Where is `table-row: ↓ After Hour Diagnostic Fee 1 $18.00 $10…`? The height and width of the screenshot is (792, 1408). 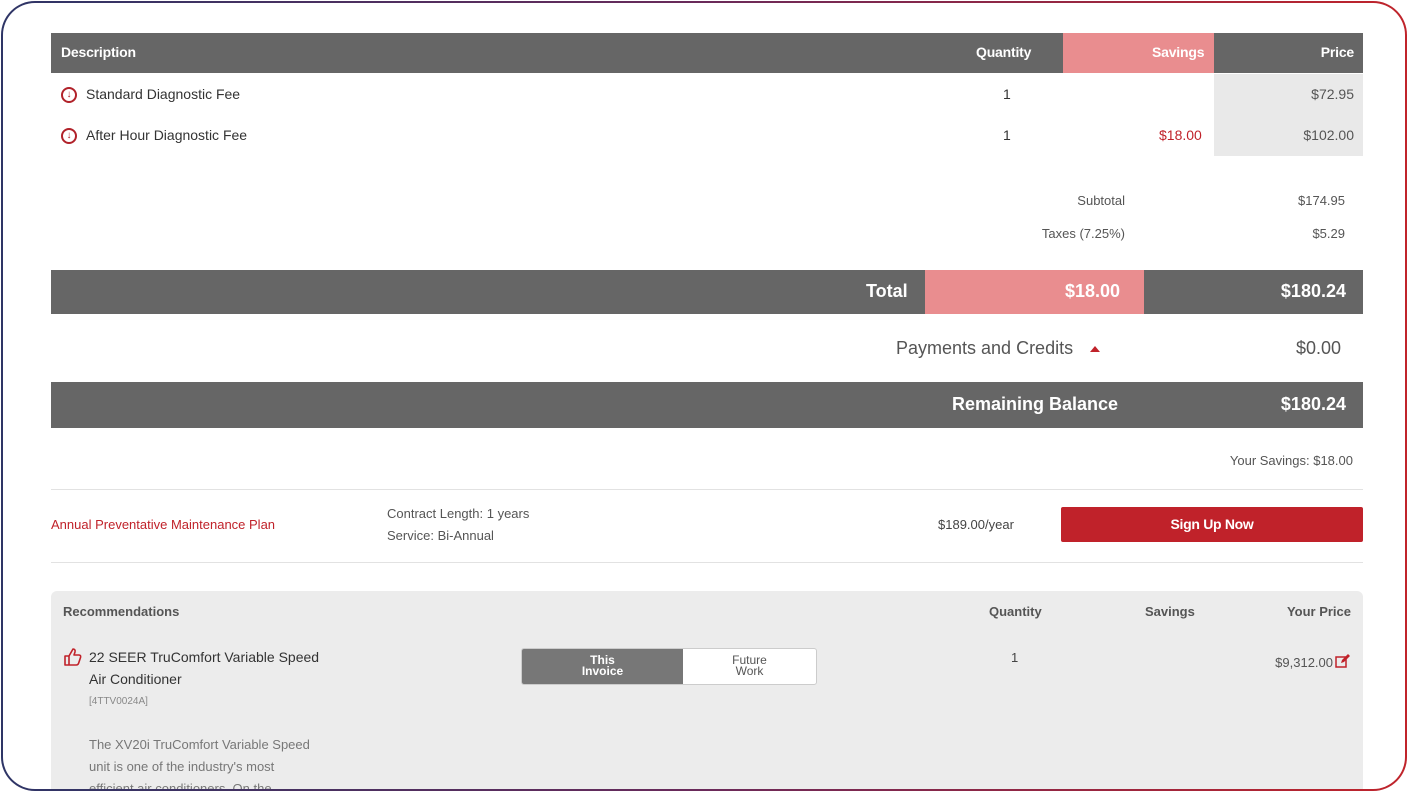
table-row: ↓ After Hour Diagnostic Fee 1 $18.00 $10… is located at coordinates (707, 135).